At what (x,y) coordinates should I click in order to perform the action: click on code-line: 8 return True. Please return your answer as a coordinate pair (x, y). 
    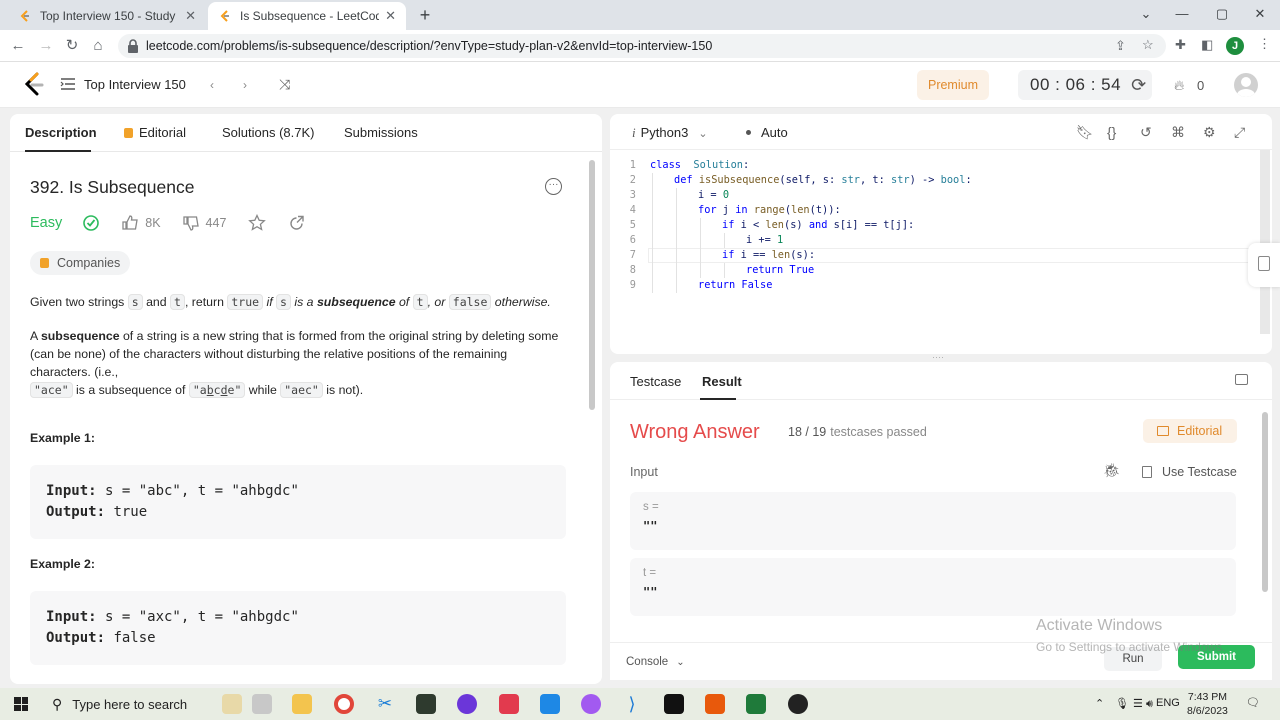
    Looking at the image, I should click on (935, 270).